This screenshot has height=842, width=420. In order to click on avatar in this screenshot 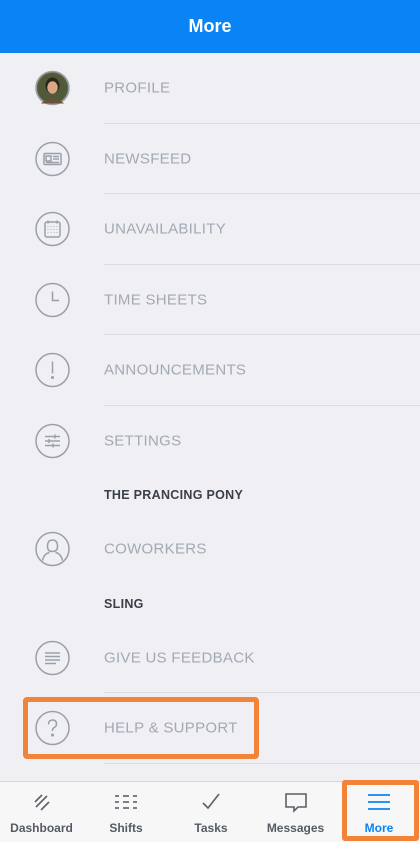, I will do `click(52, 88)`.